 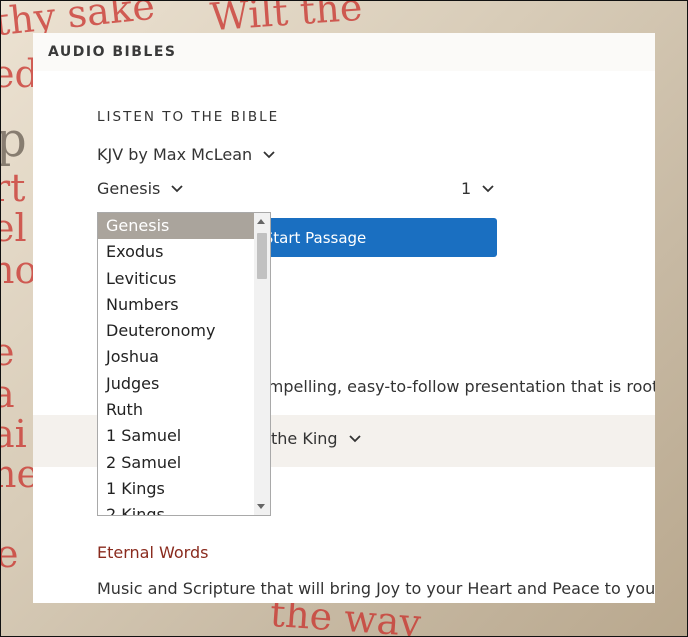 What do you see at coordinates (315, 237) in the screenshot?
I see `start-passage-label: Start Passage` at bounding box center [315, 237].